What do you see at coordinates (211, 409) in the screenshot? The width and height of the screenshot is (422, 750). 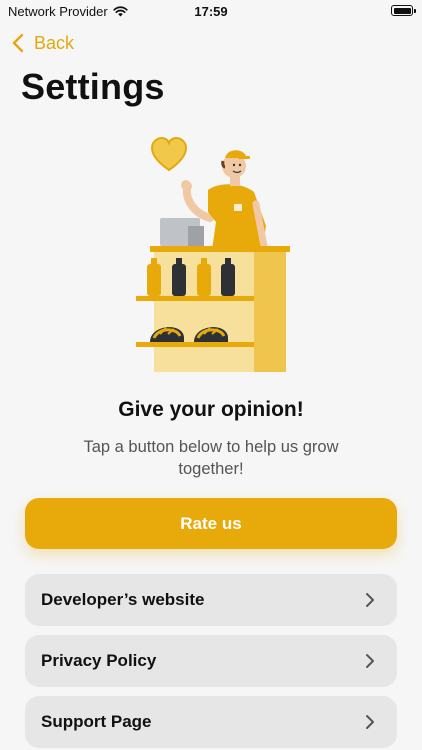 I see `promo-heading: Give your opinion!` at bounding box center [211, 409].